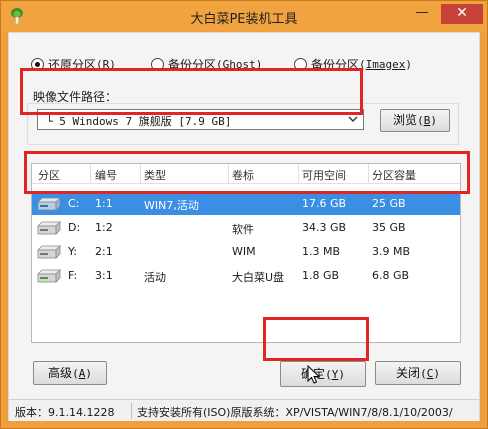 The width and height of the screenshot is (488, 429). Describe the element at coordinates (258, 277) in the screenshot. I see `cell-volume-label: 大白菜U盘` at that location.